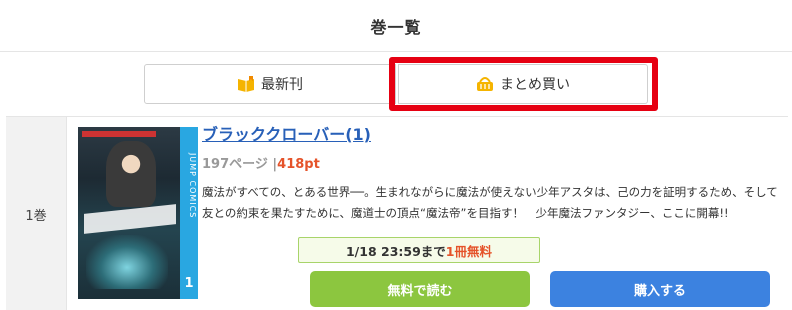 Image resolution: width=792 pixels, height=310 pixels. What do you see at coordinates (420, 289) in the screenshot?
I see `read-free-button: 無料で読む` at bounding box center [420, 289].